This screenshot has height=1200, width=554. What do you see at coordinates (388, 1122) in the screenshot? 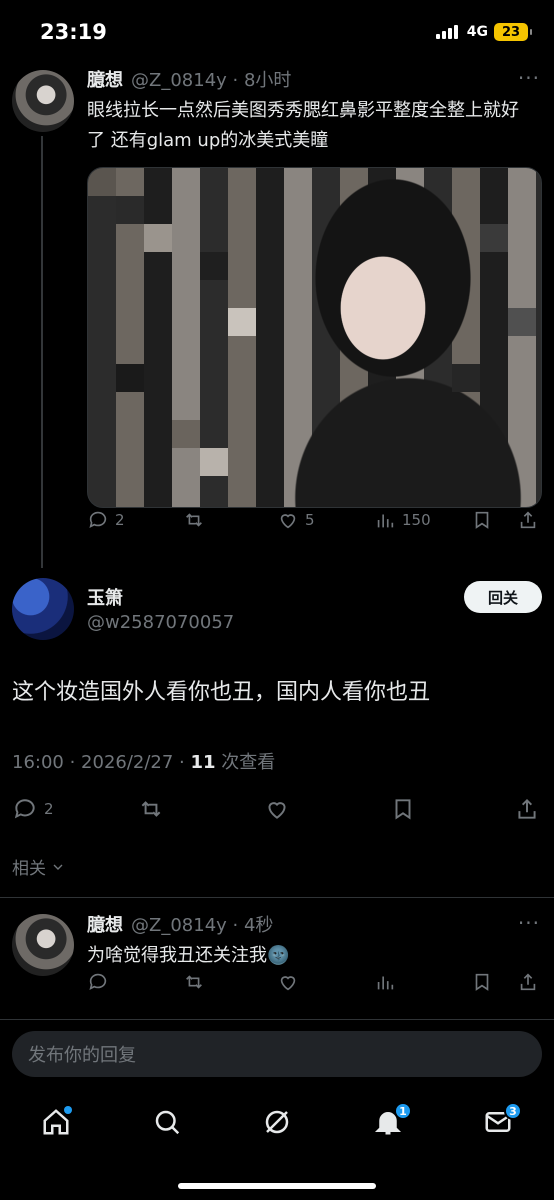
I see `nav-notifications: 1` at bounding box center [388, 1122].